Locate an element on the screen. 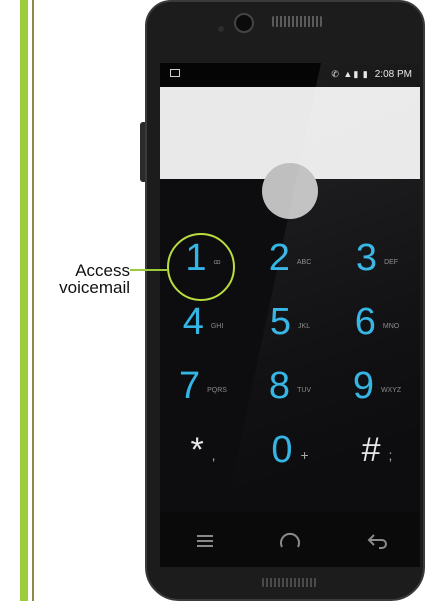  key-sub: ; is located at coordinates (390, 455).